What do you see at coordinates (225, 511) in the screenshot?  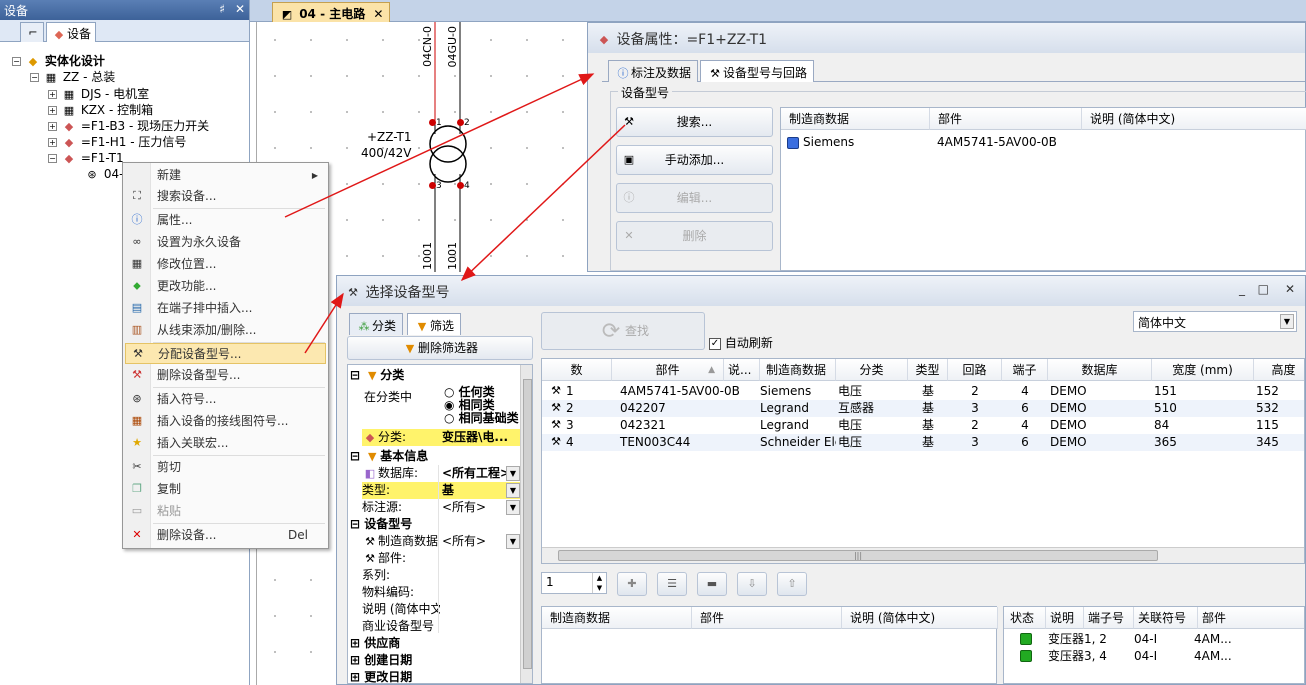 I see `menu-item-paste: ▭ 粘贴` at bounding box center [225, 511].